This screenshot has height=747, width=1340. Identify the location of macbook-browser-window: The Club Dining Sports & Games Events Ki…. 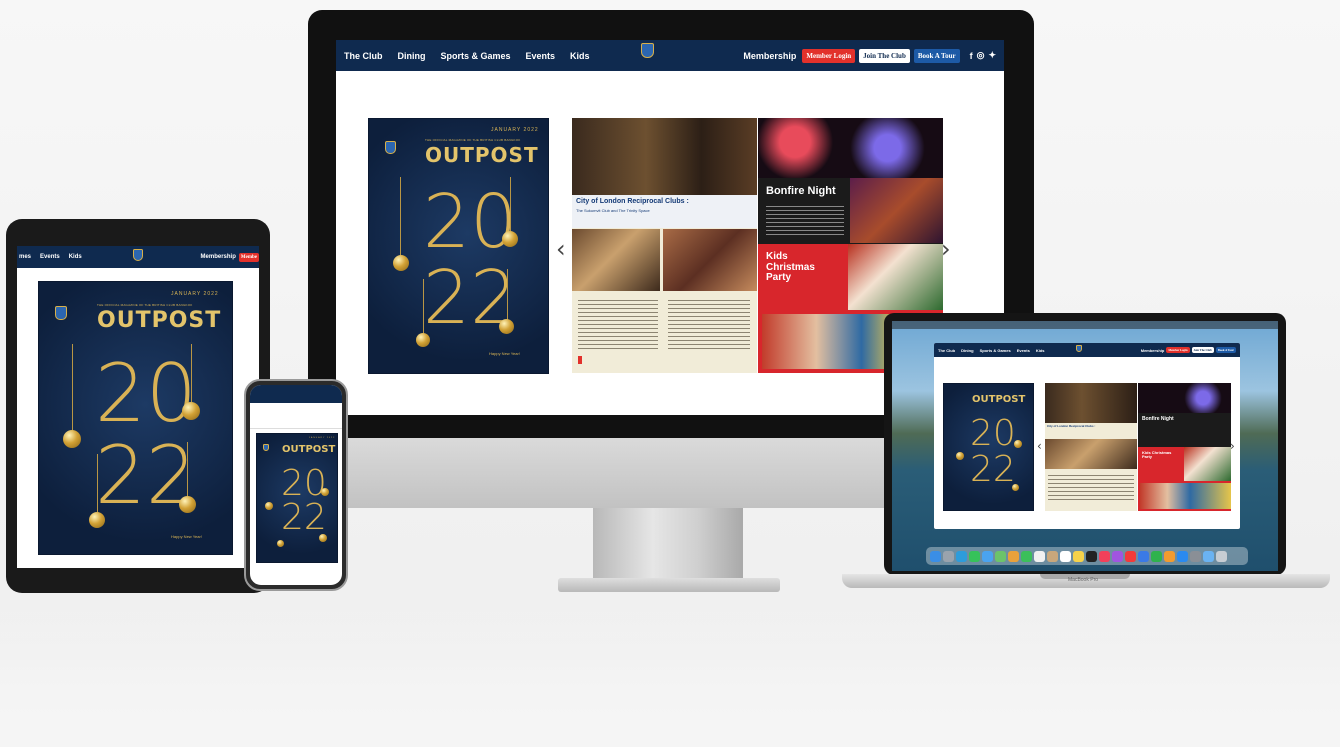
(1087, 436).